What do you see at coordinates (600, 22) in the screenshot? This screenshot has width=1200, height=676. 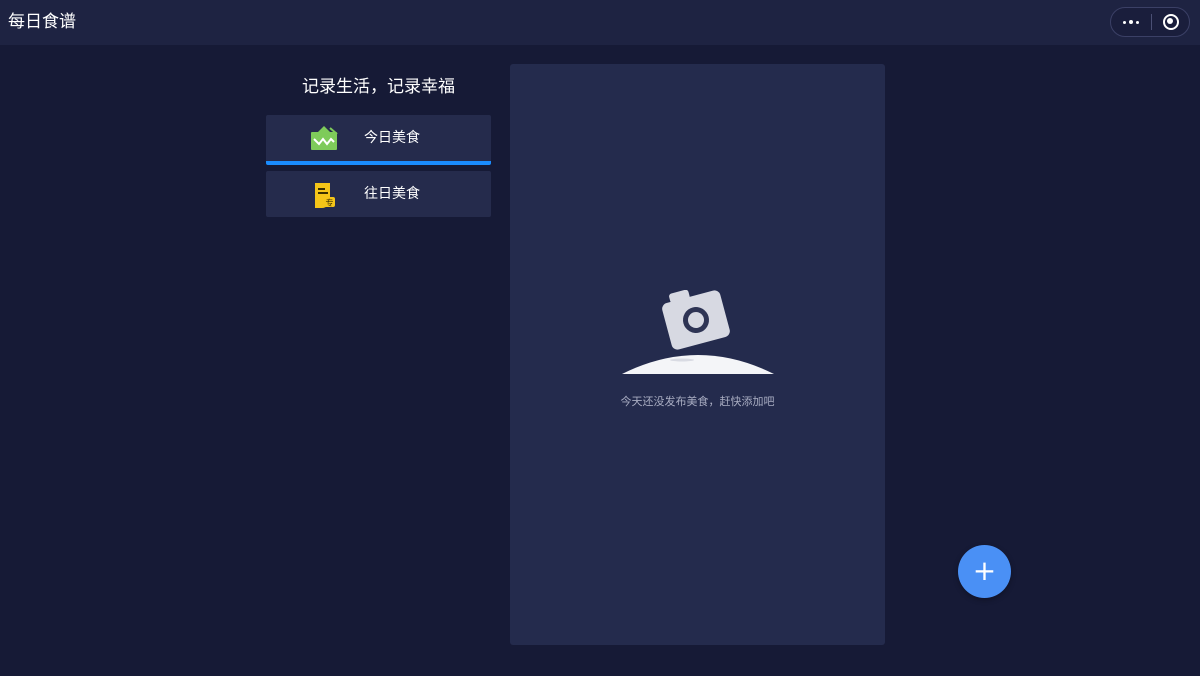 I see `title-bar: 每日食谱` at bounding box center [600, 22].